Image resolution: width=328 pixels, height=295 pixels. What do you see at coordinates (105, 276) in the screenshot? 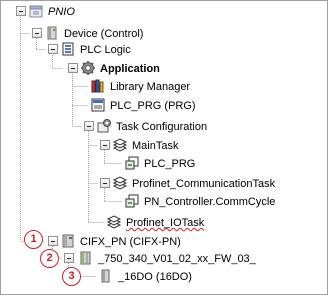
I see `module-icon` at bounding box center [105, 276].